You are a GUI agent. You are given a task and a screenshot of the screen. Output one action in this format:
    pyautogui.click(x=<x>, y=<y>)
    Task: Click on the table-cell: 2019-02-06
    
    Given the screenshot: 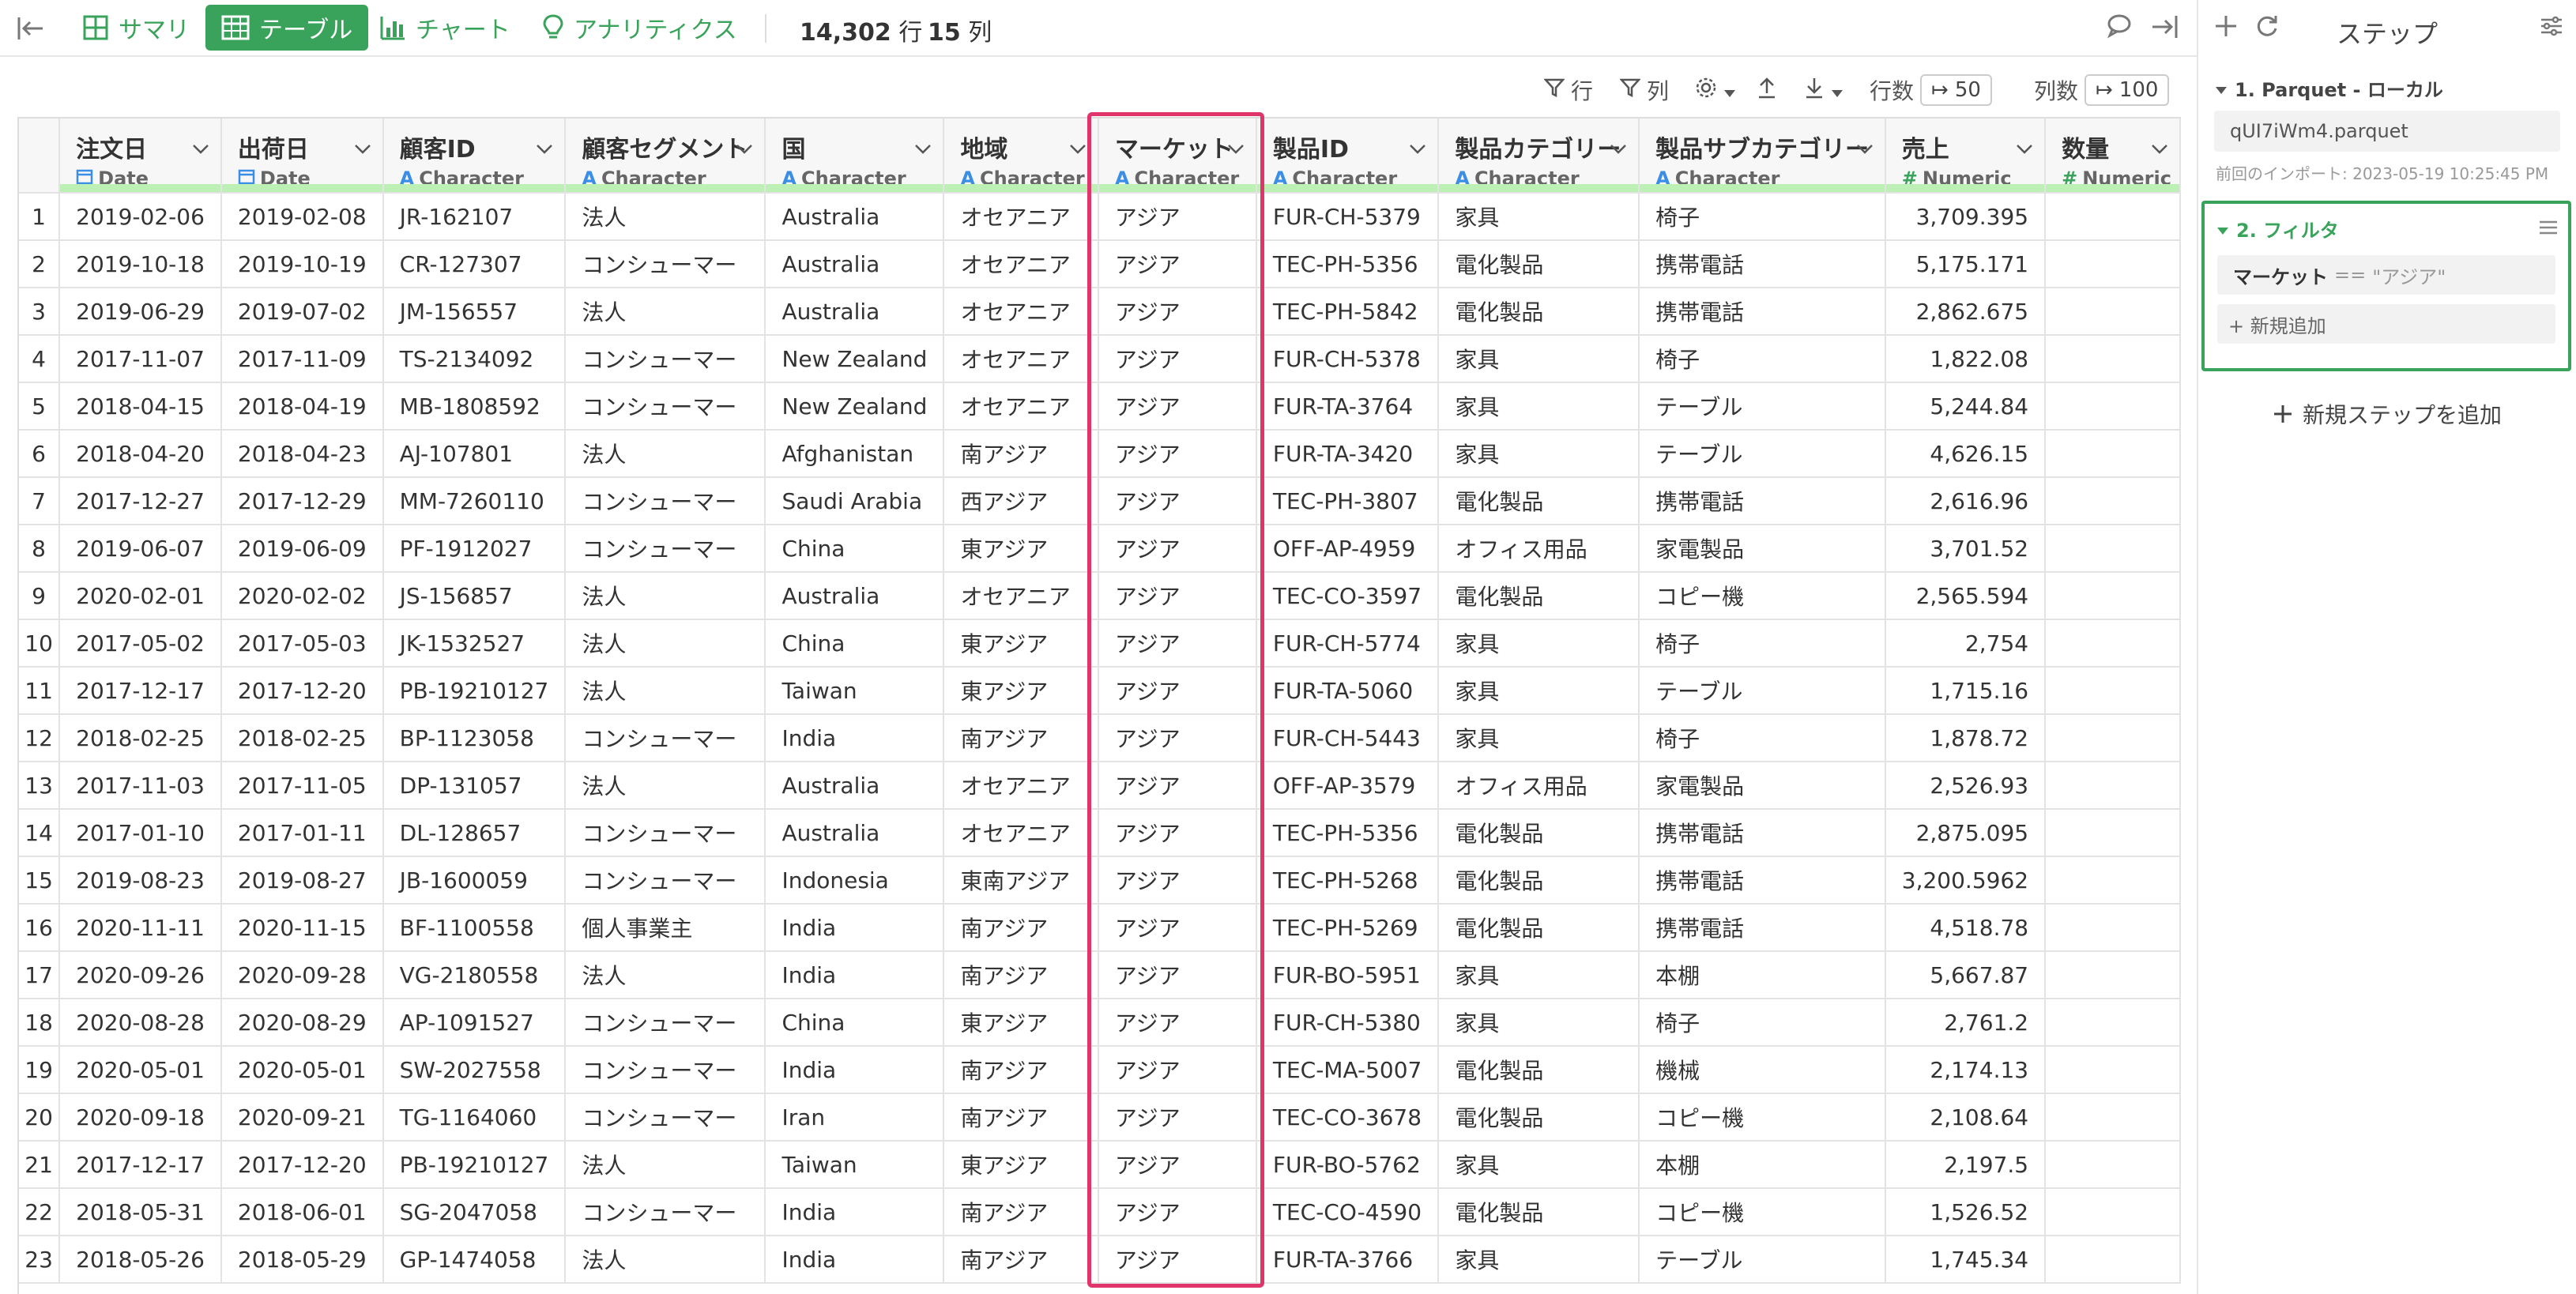 What is the action you would take?
    pyautogui.click(x=140, y=217)
    